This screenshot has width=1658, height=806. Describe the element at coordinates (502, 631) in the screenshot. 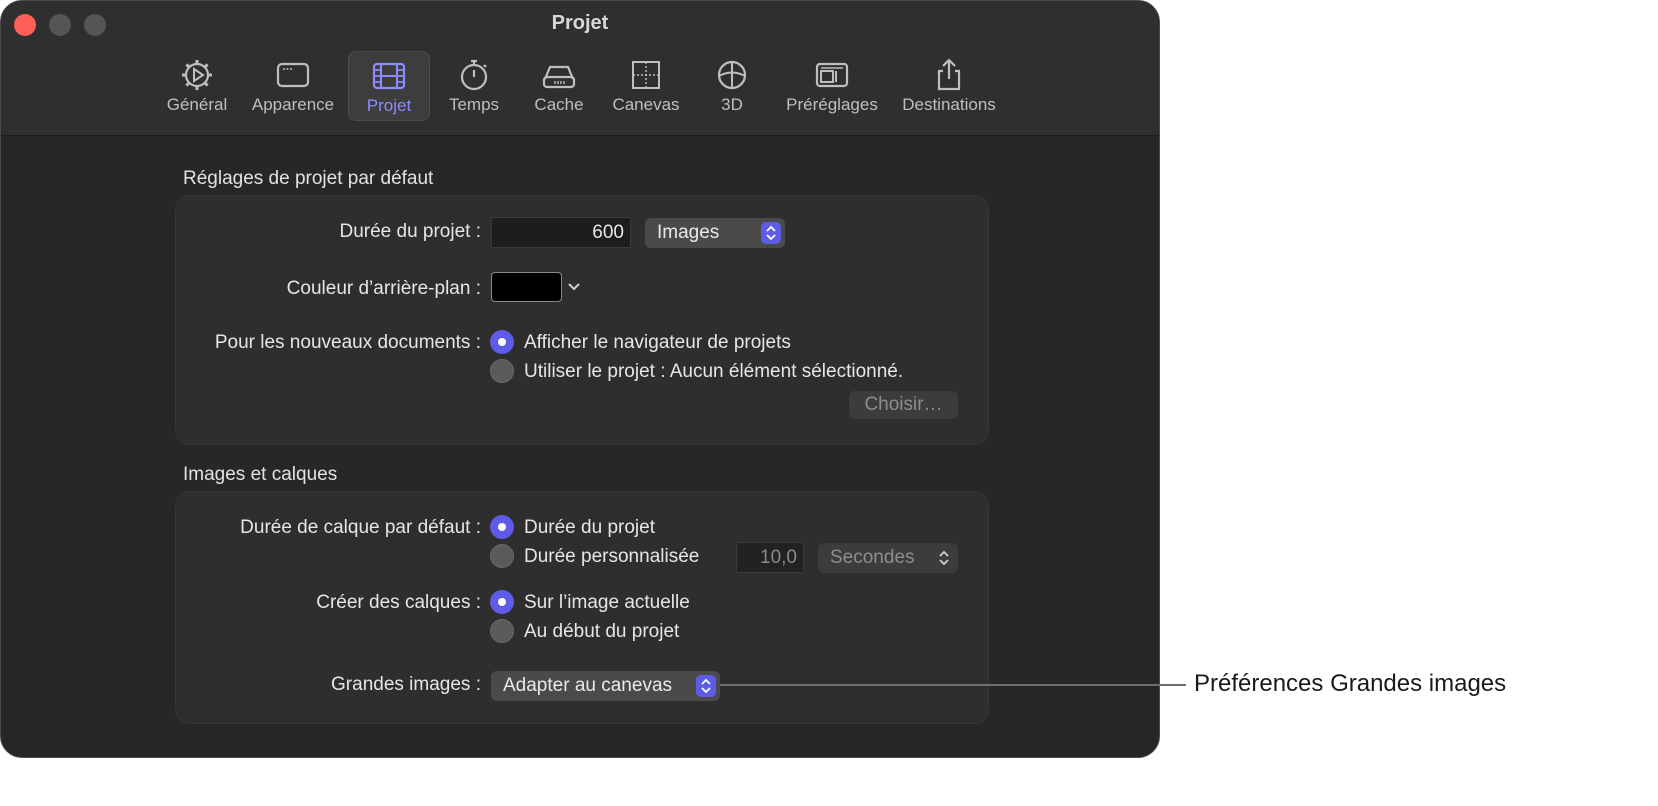

I see `radio-project-start` at that location.